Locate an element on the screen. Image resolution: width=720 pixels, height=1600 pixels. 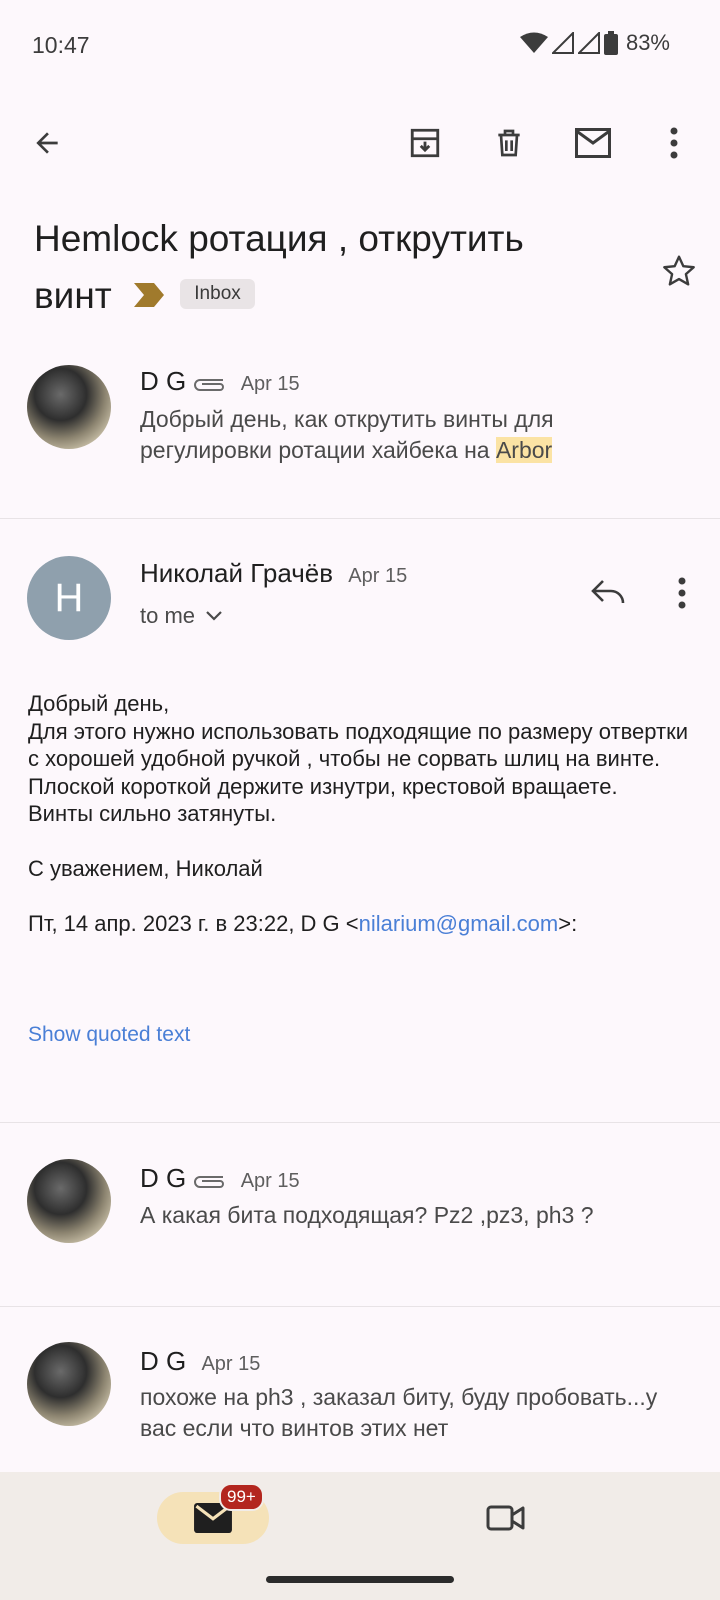
videocam-icon is located at coordinates (505, 1518).